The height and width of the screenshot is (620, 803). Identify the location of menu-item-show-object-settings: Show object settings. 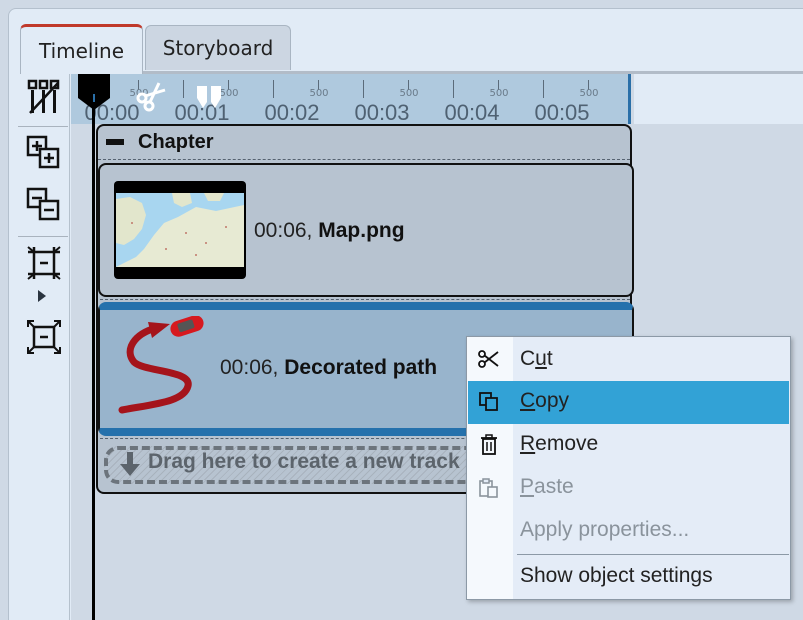
(628, 577).